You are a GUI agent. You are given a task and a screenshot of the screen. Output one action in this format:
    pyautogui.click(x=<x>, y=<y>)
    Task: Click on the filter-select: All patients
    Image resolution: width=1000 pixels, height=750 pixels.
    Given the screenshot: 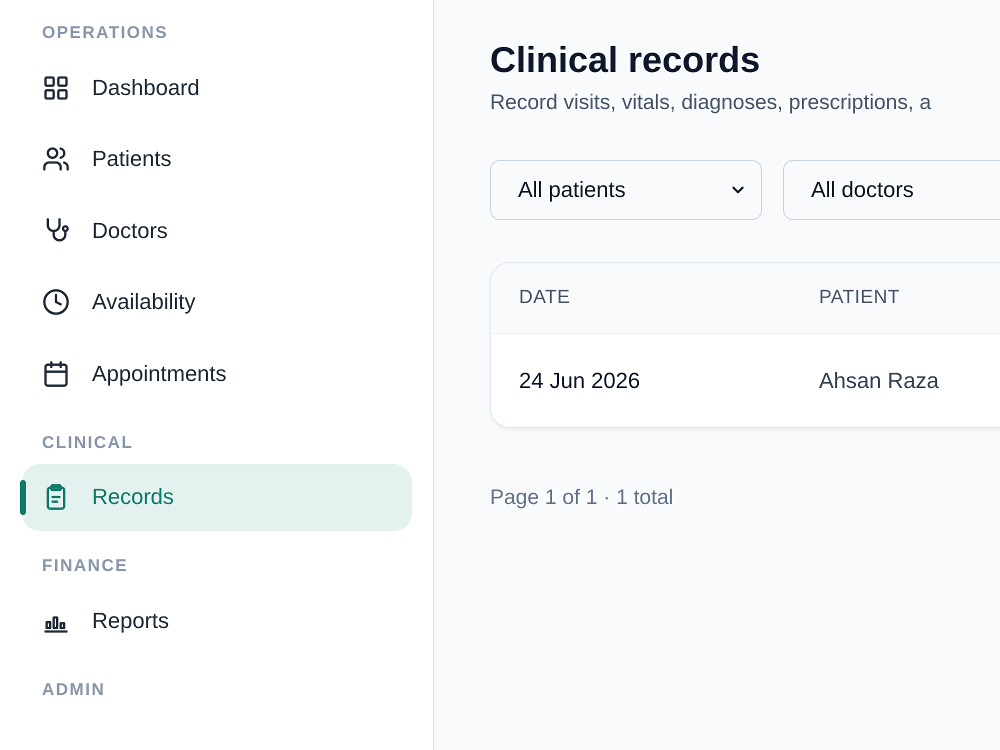 What is the action you would take?
    pyautogui.click(x=626, y=190)
    